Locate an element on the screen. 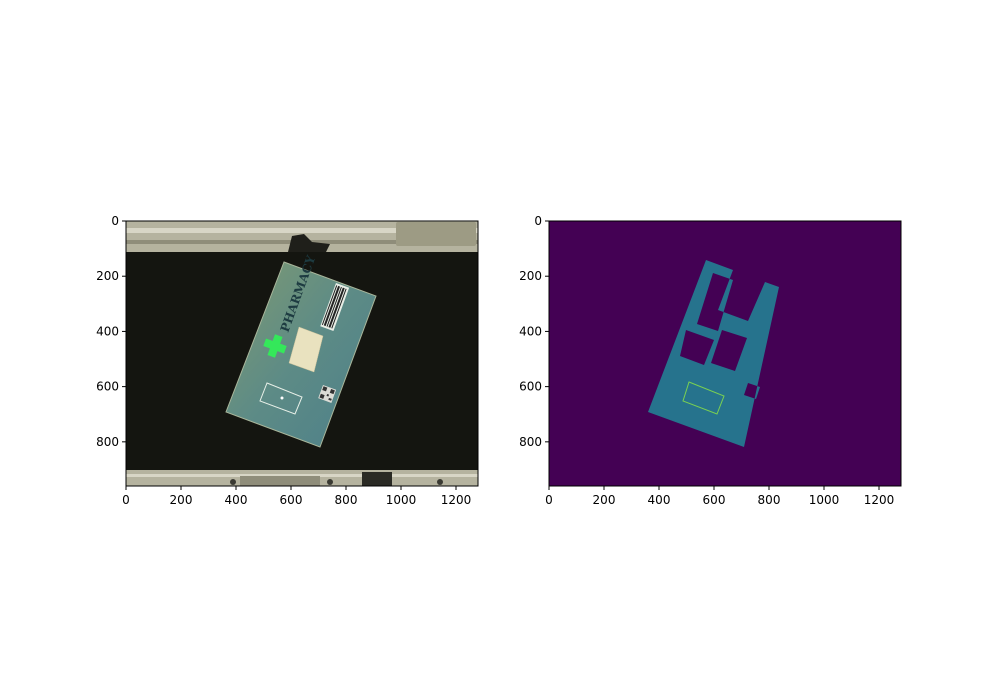 The height and width of the screenshot is (700, 1000). photo-image: PHARMACY is located at coordinates (302, 353).